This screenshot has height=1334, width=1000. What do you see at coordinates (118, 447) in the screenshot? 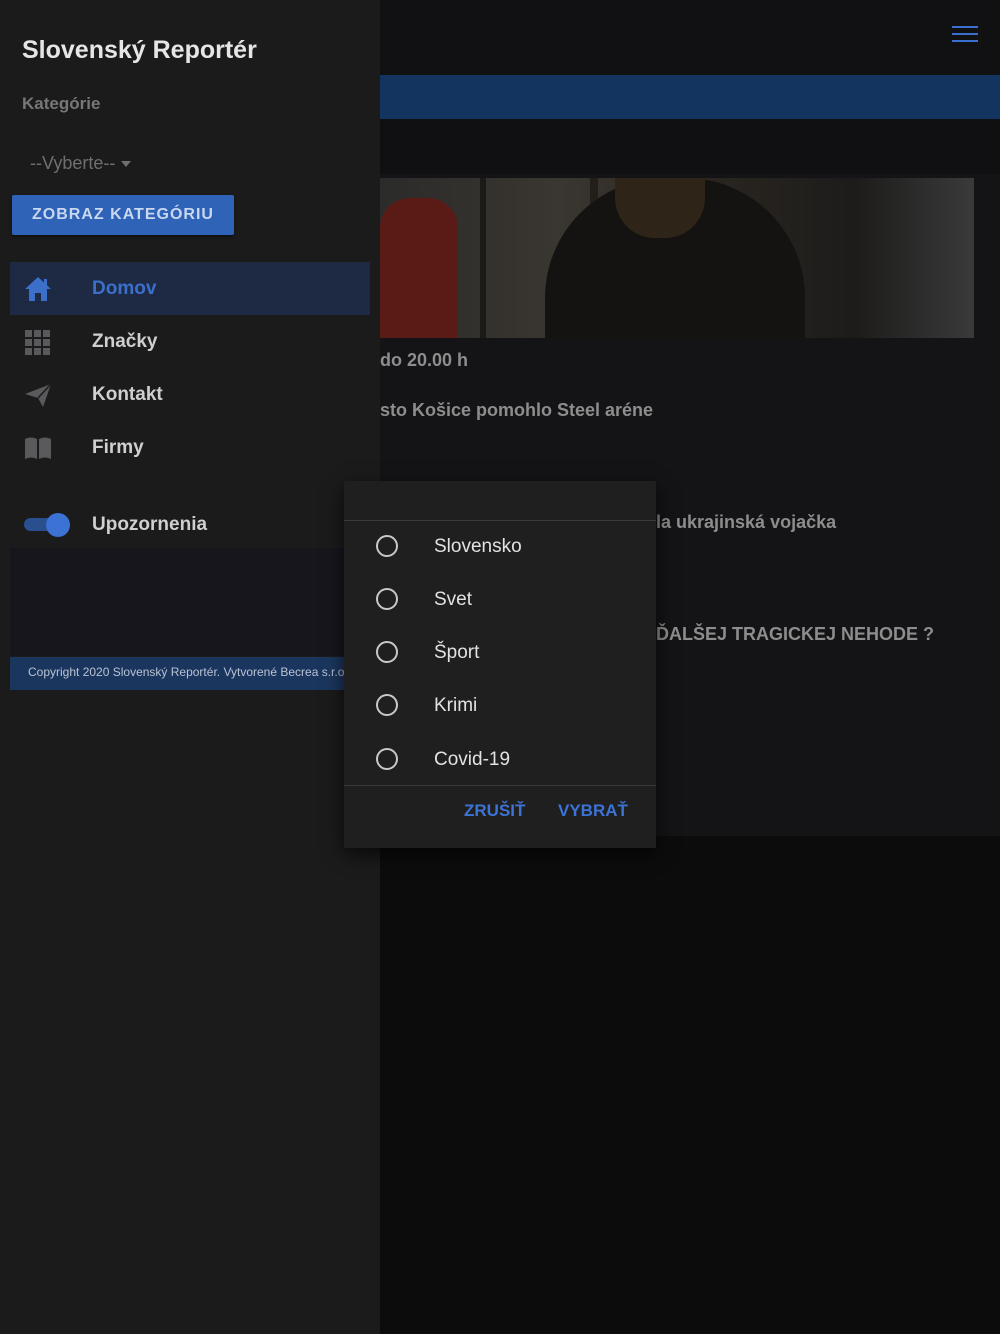
I see `nav-item-label: Firmy` at bounding box center [118, 447].